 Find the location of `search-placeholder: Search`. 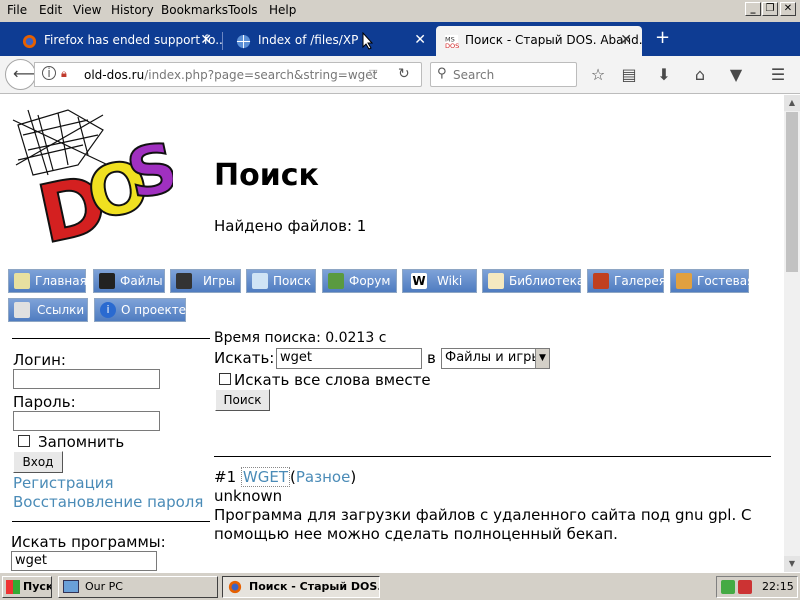

search-placeholder: Search is located at coordinates (474, 75).